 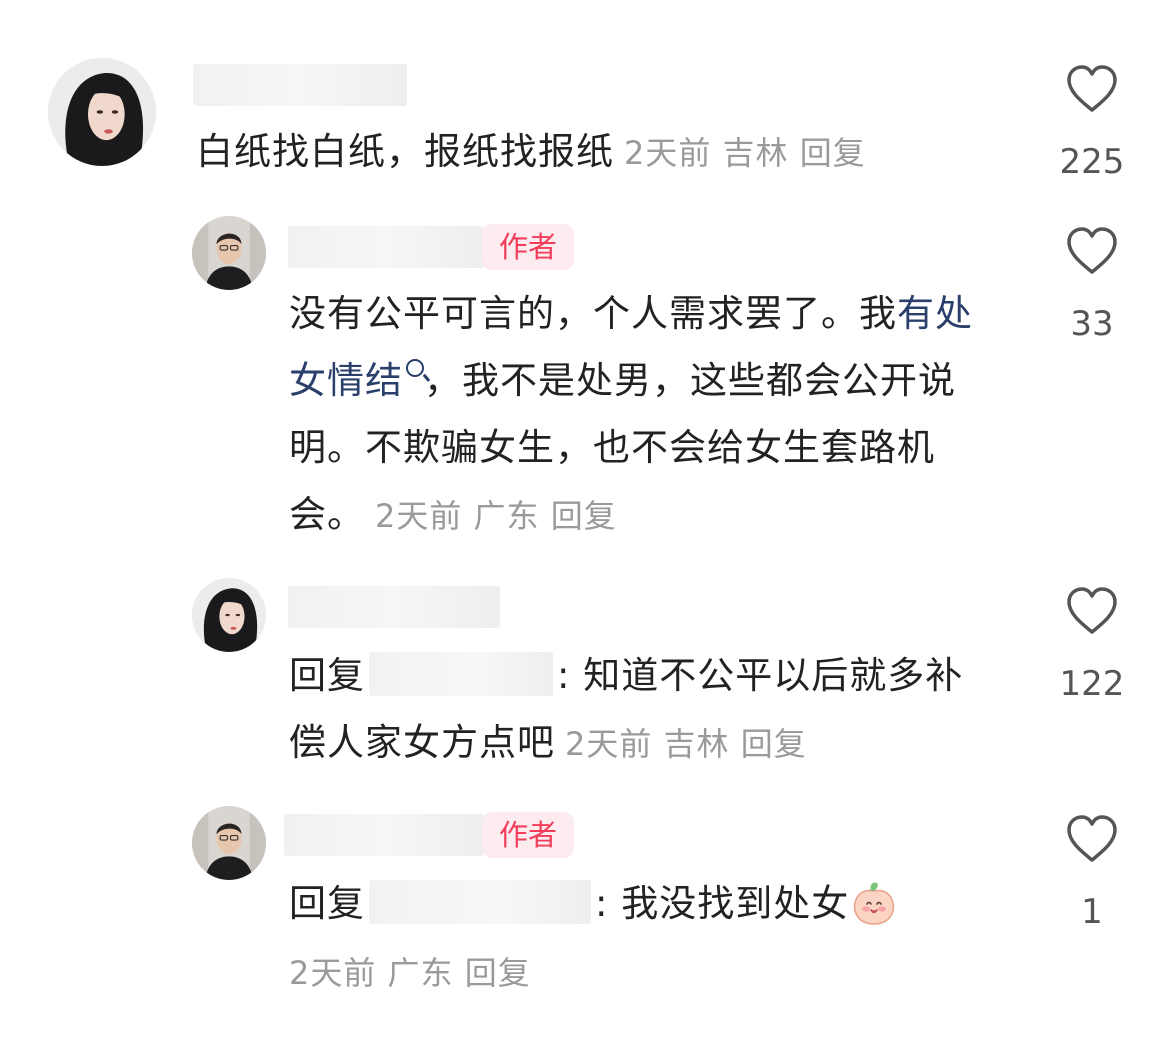 What do you see at coordinates (415, 368) in the screenshot?
I see `search-icon` at bounding box center [415, 368].